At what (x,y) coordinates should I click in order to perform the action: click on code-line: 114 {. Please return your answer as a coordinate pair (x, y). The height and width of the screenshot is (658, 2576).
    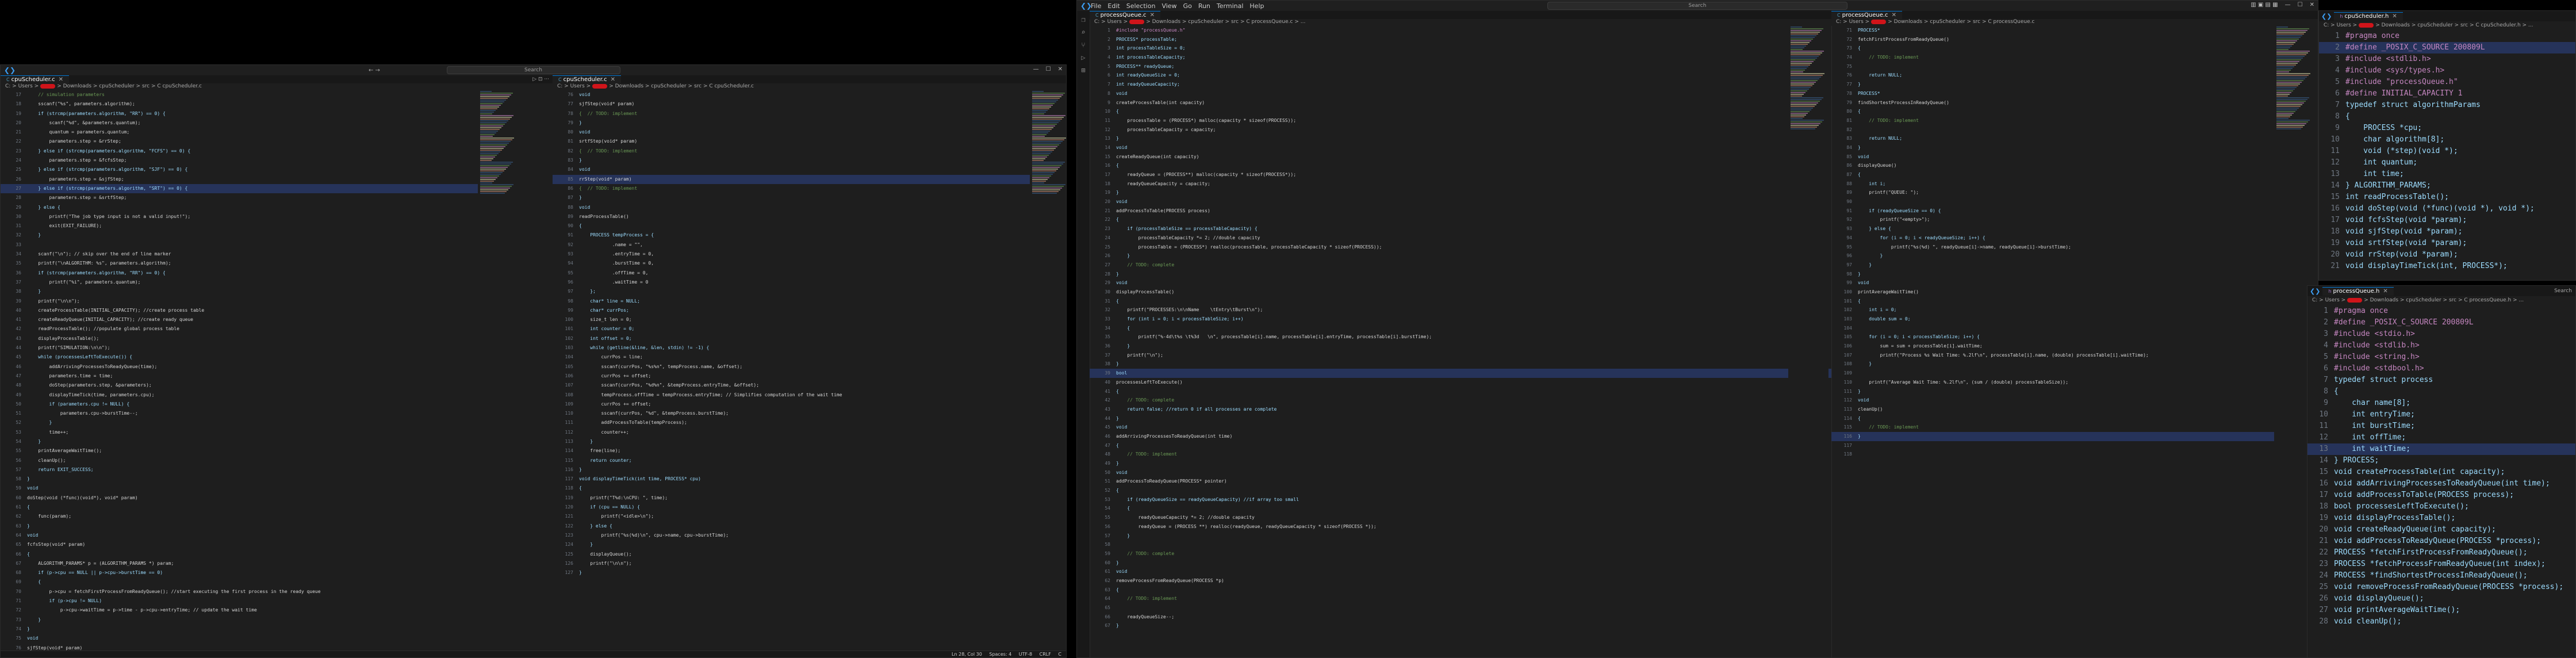
    Looking at the image, I should click on (2052, 418).